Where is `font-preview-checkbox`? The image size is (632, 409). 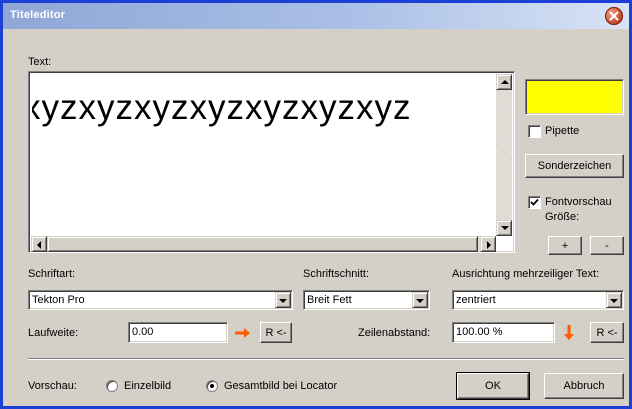 font-preview-checkbox is located at coordinates (534, 202).